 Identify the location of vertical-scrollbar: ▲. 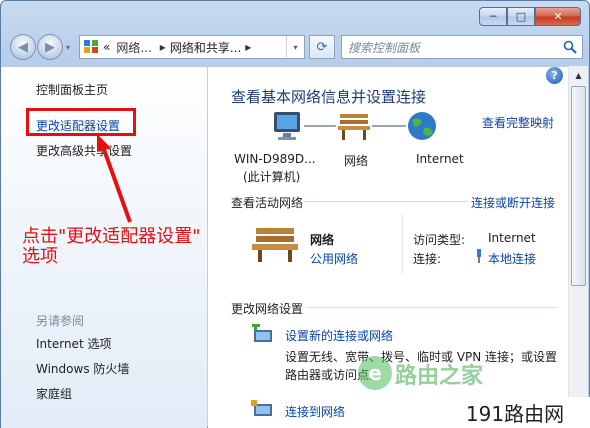
(578, 247).